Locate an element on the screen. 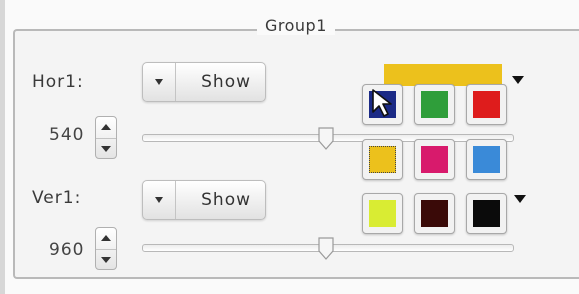 This screenshot has width=579, height=294. hor-spin-up-button is located at coordinates (106, 128).